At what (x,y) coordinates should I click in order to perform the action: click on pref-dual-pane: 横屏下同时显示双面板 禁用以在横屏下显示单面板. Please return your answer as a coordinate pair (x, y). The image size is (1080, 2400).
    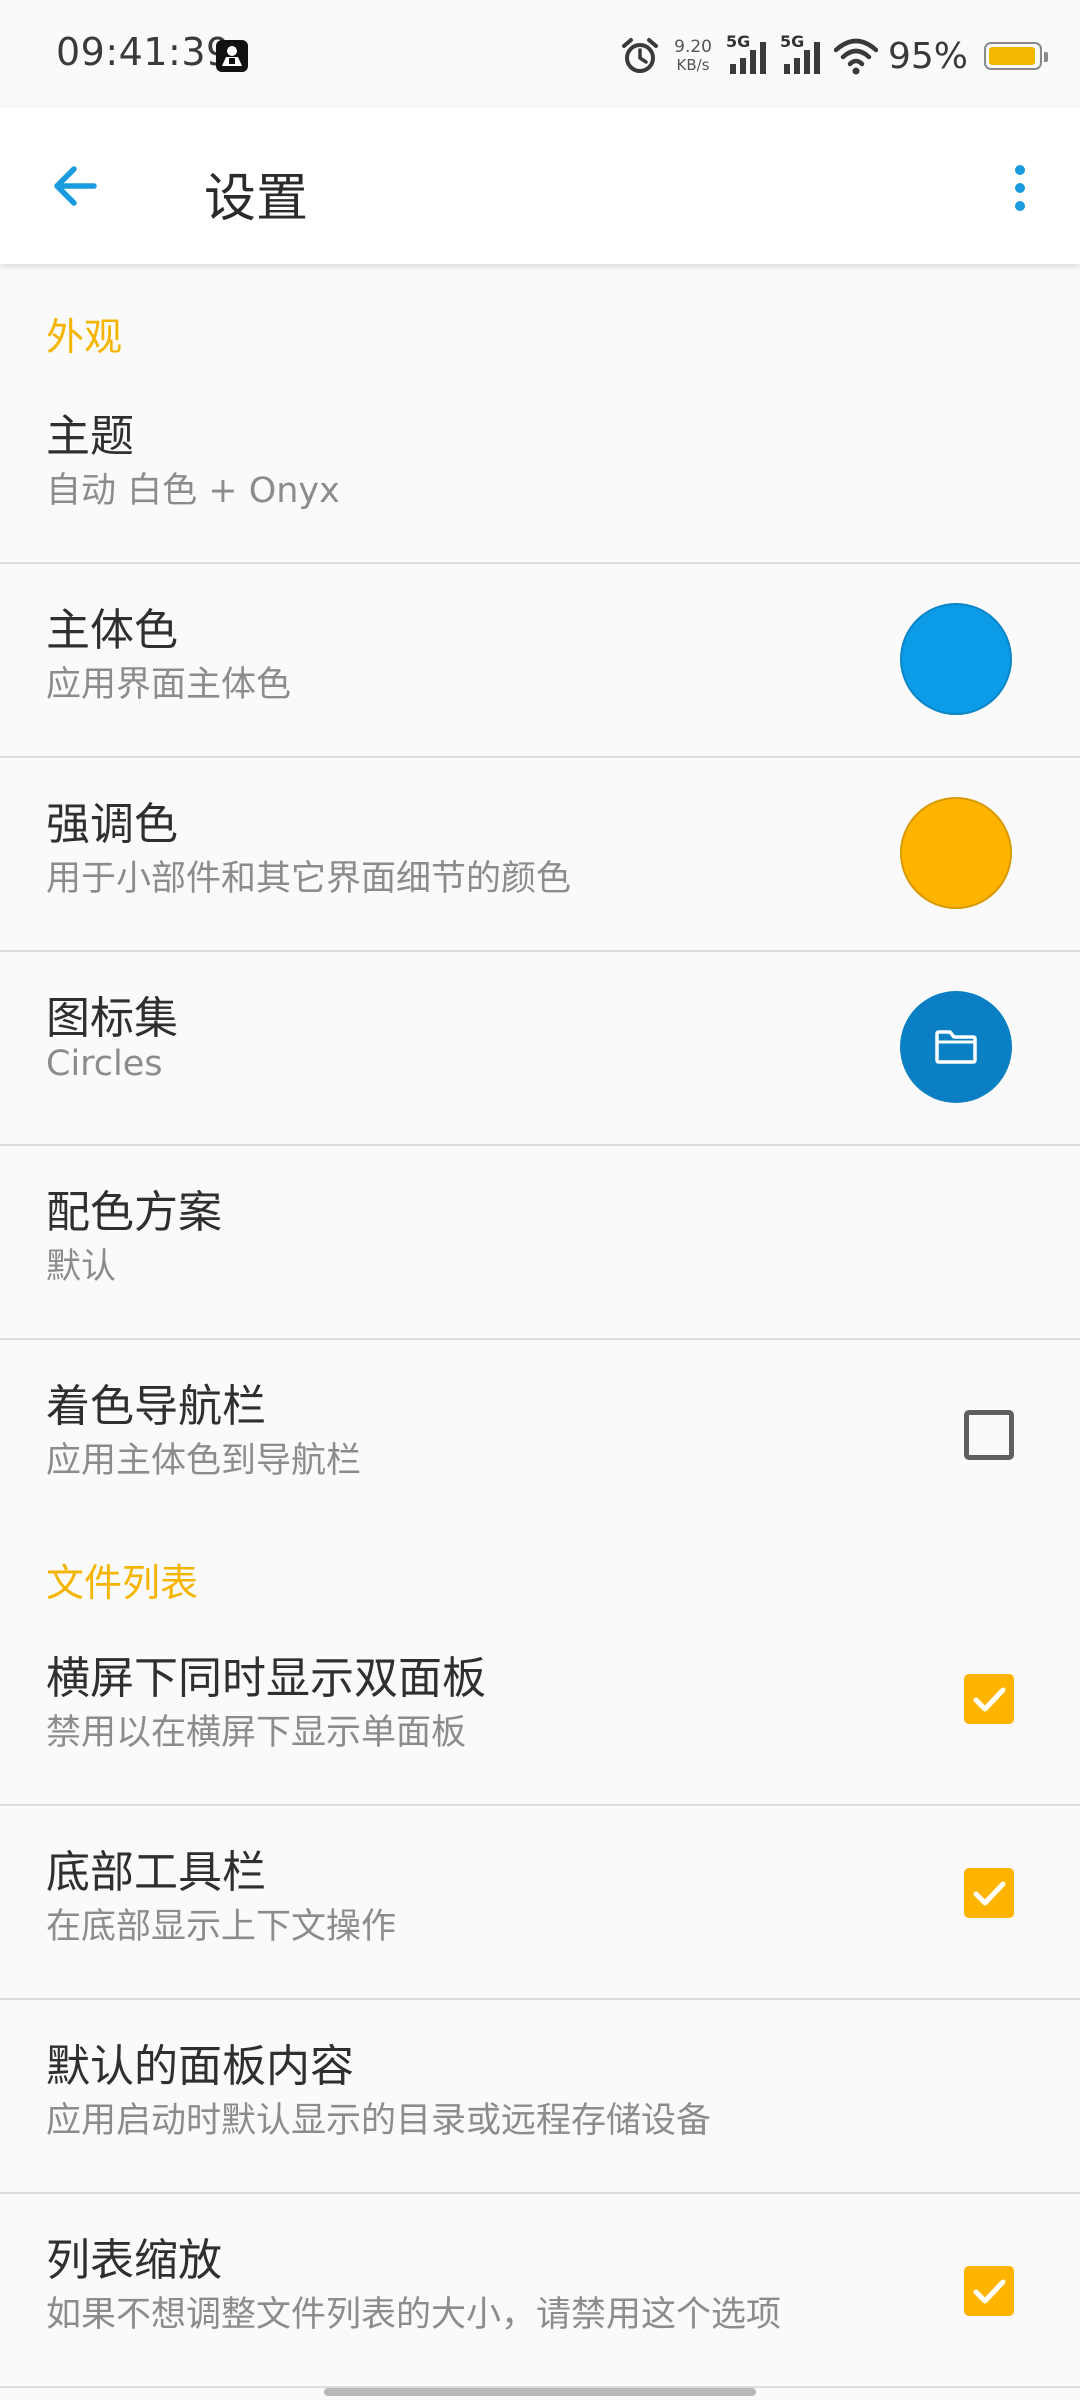
    Looking at the image, I should click on (540, 1709).